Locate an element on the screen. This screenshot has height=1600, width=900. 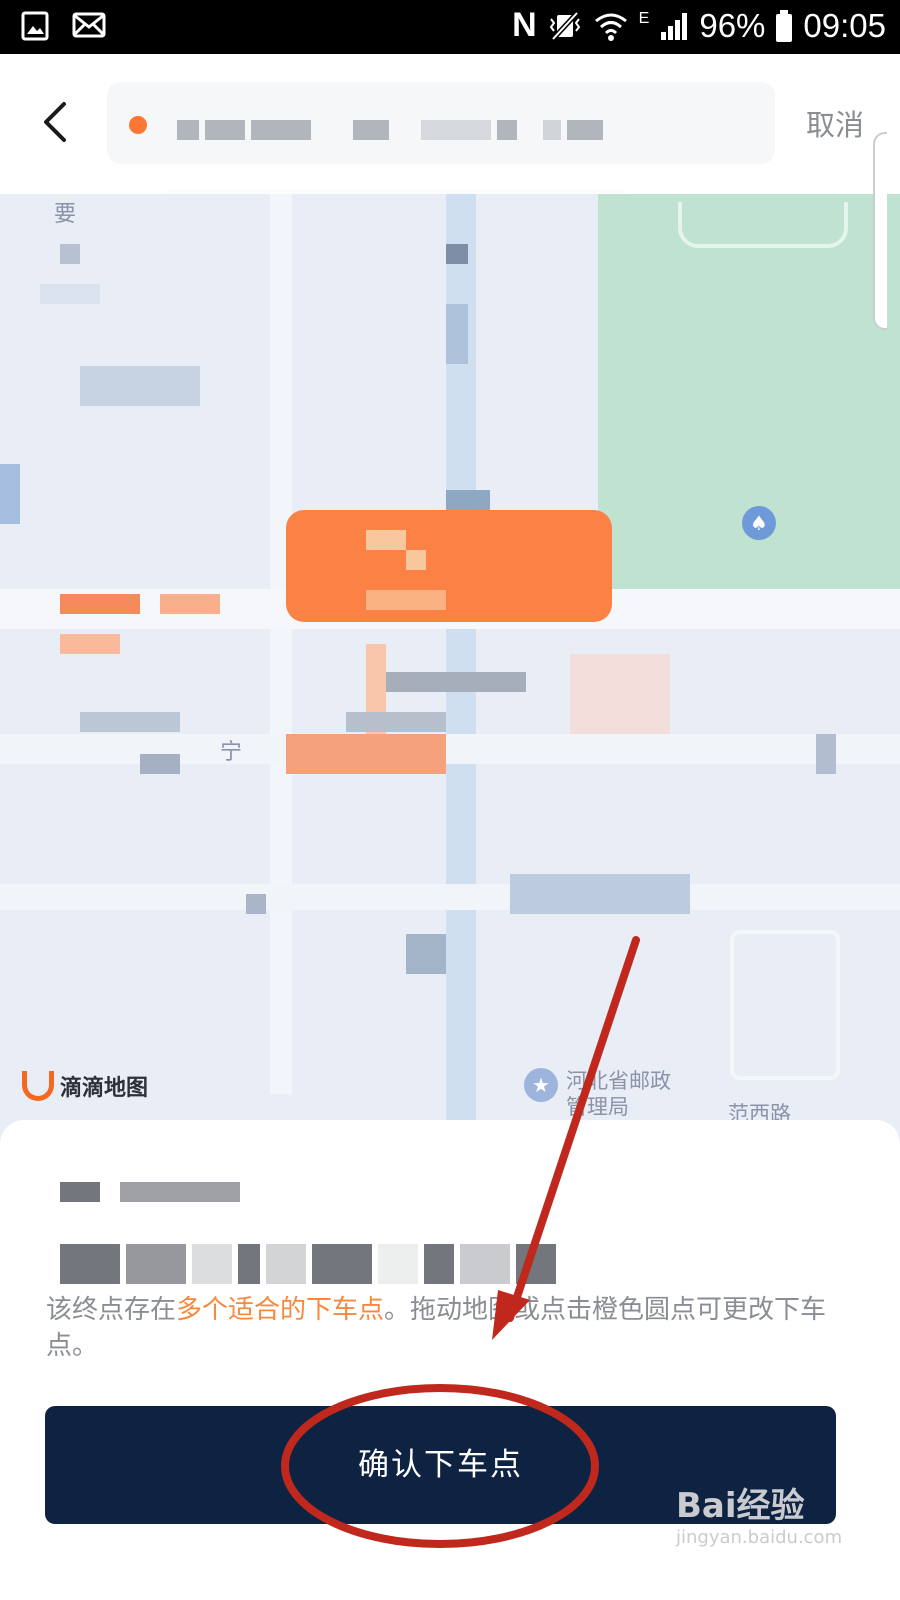
battery-percent: 96% is located at coordinates (732, 25).